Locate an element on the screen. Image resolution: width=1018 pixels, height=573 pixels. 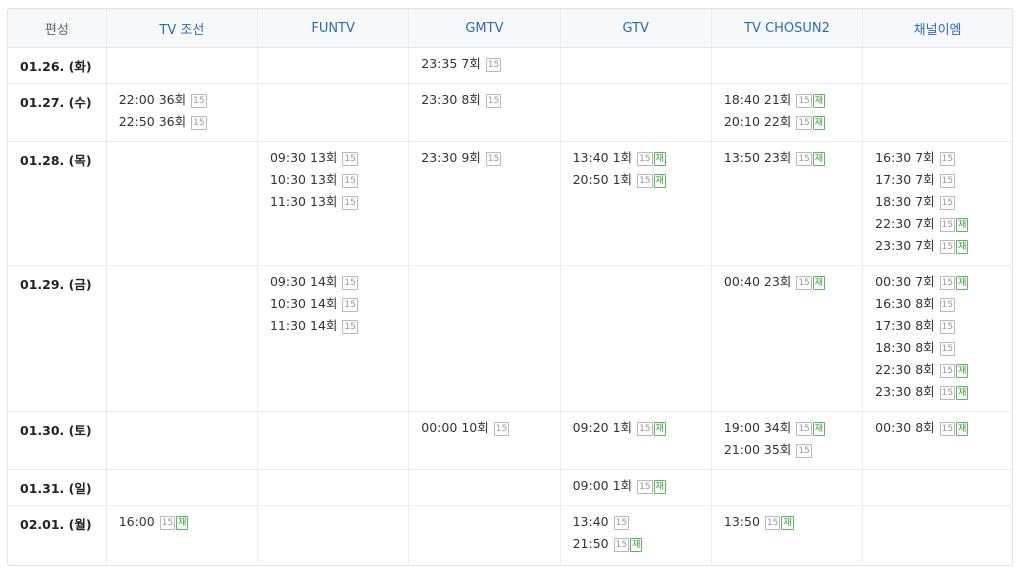
broadcast-entry: 00:30 7회 15 재 is located at coordinates (943, 285).